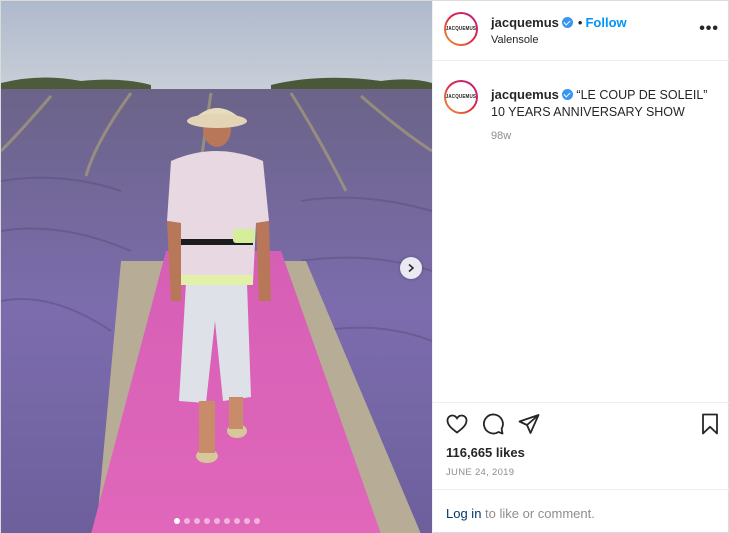 This screenshot has width=729, height=533. Describe the element at coordinates (525, 22) in the screenshot. I see `username-link: jacquemus` at that location.